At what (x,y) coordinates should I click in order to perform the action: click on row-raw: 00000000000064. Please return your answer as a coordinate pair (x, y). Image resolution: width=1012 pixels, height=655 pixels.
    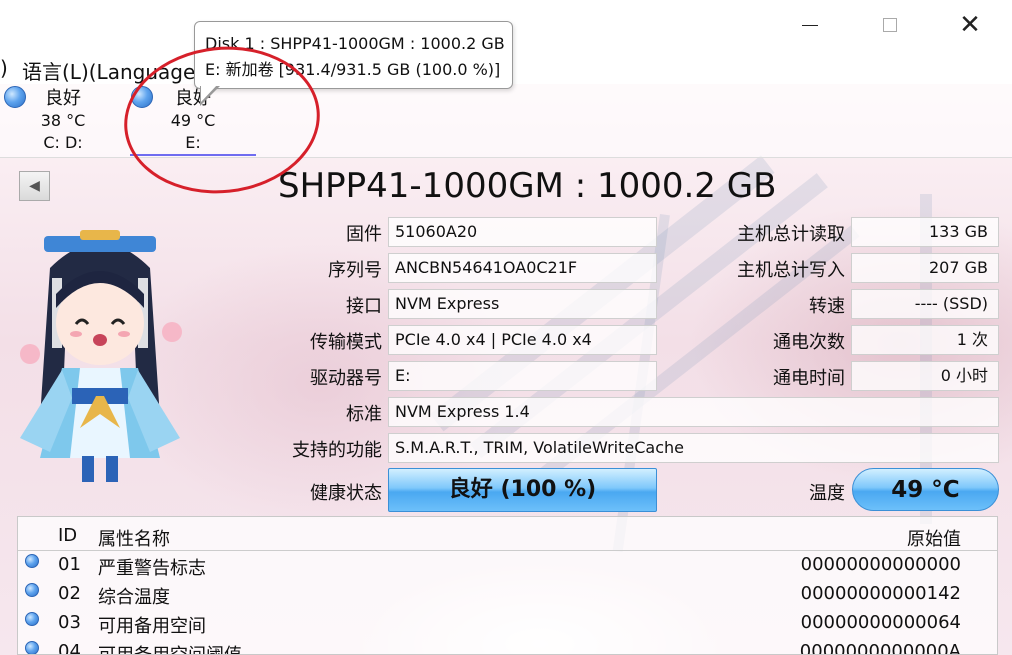
    Looking at the image, I should click on (880, 622).